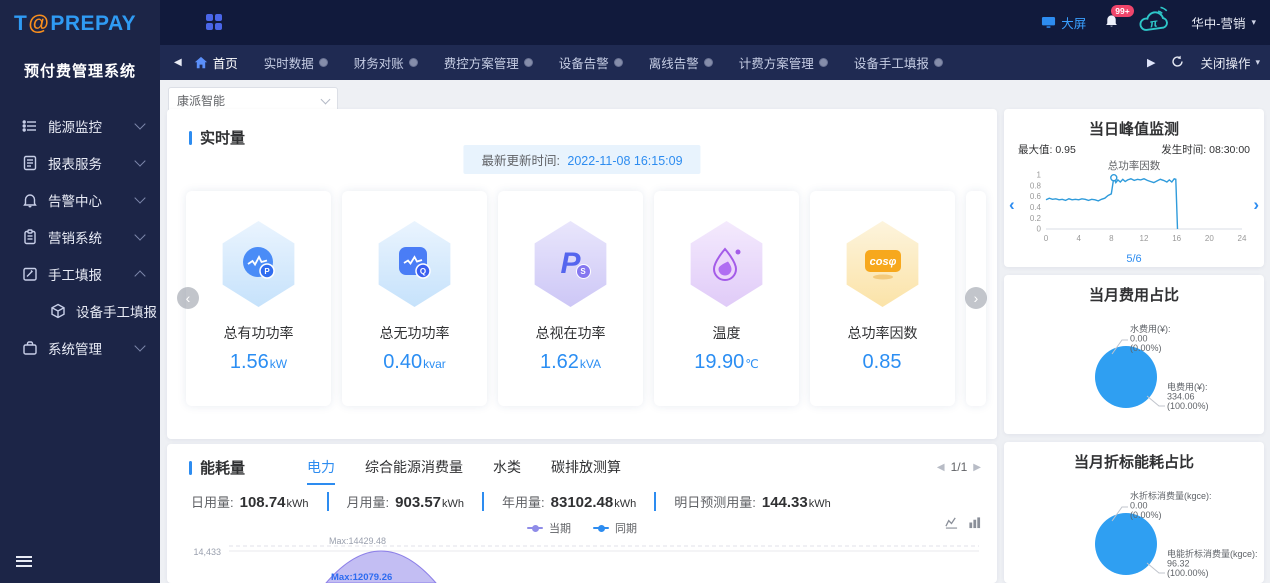 This screenshot has height=583, width=1270. I want to click on tabbar-right: ▶ 关闭操作 ▾, so click(1203, 62).